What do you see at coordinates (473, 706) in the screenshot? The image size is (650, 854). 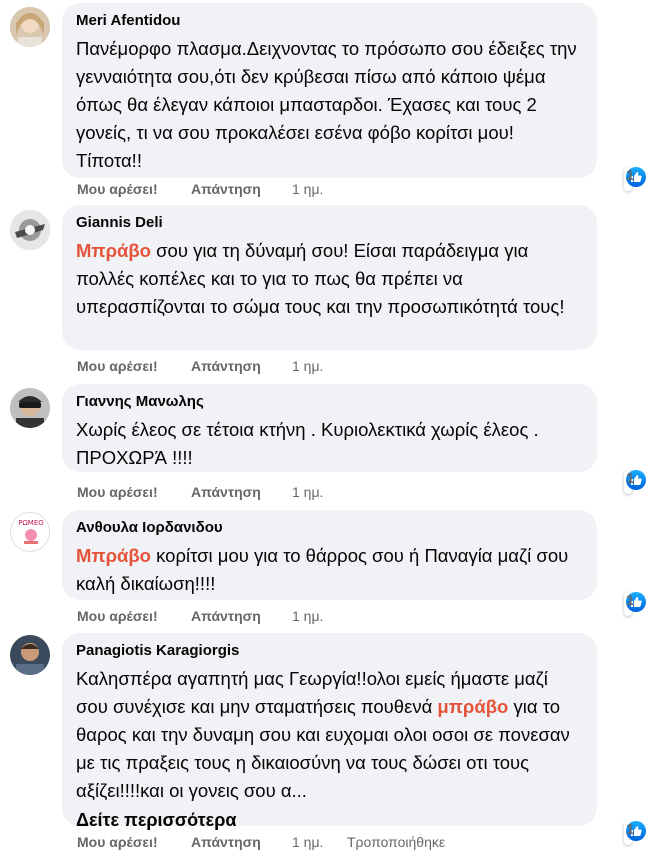 I see `highlight-keyword: μπράβο` at bounding box center [473, 706].